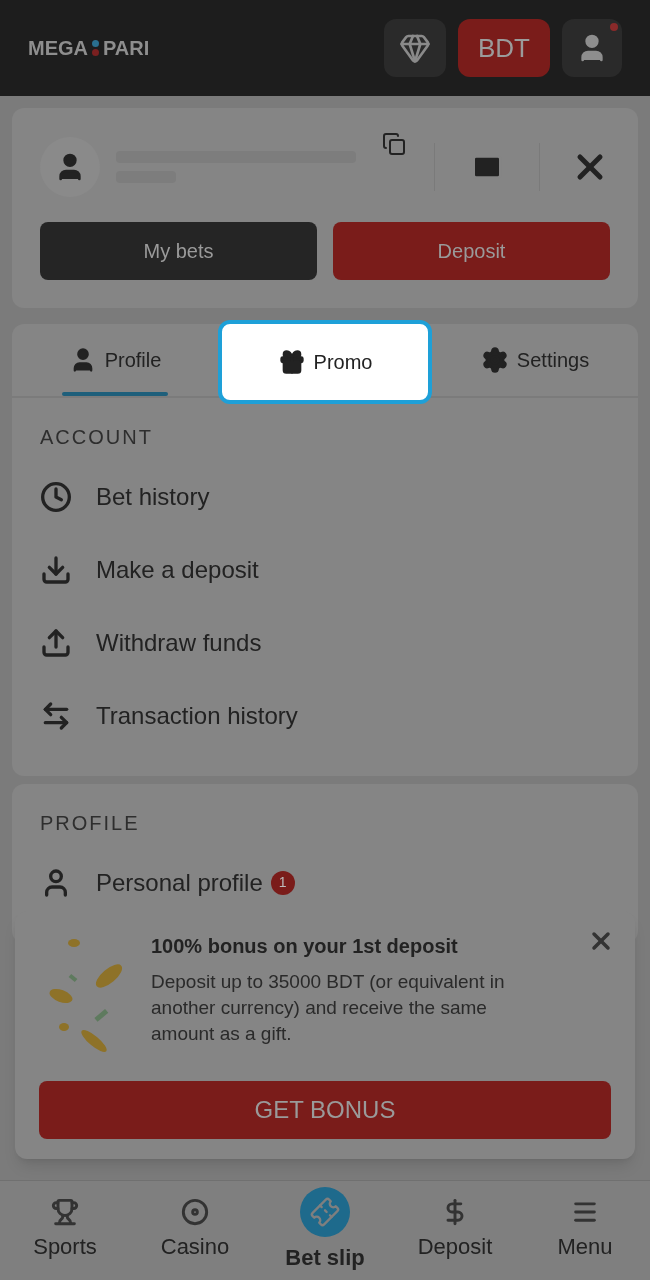 The height and width of the screenshot is (1280, 650). I want to click on promo-text: Deposit up to 35000 BDT (or equivalent in another currency) and receive the same amount as a gift., so click(328, 1008).